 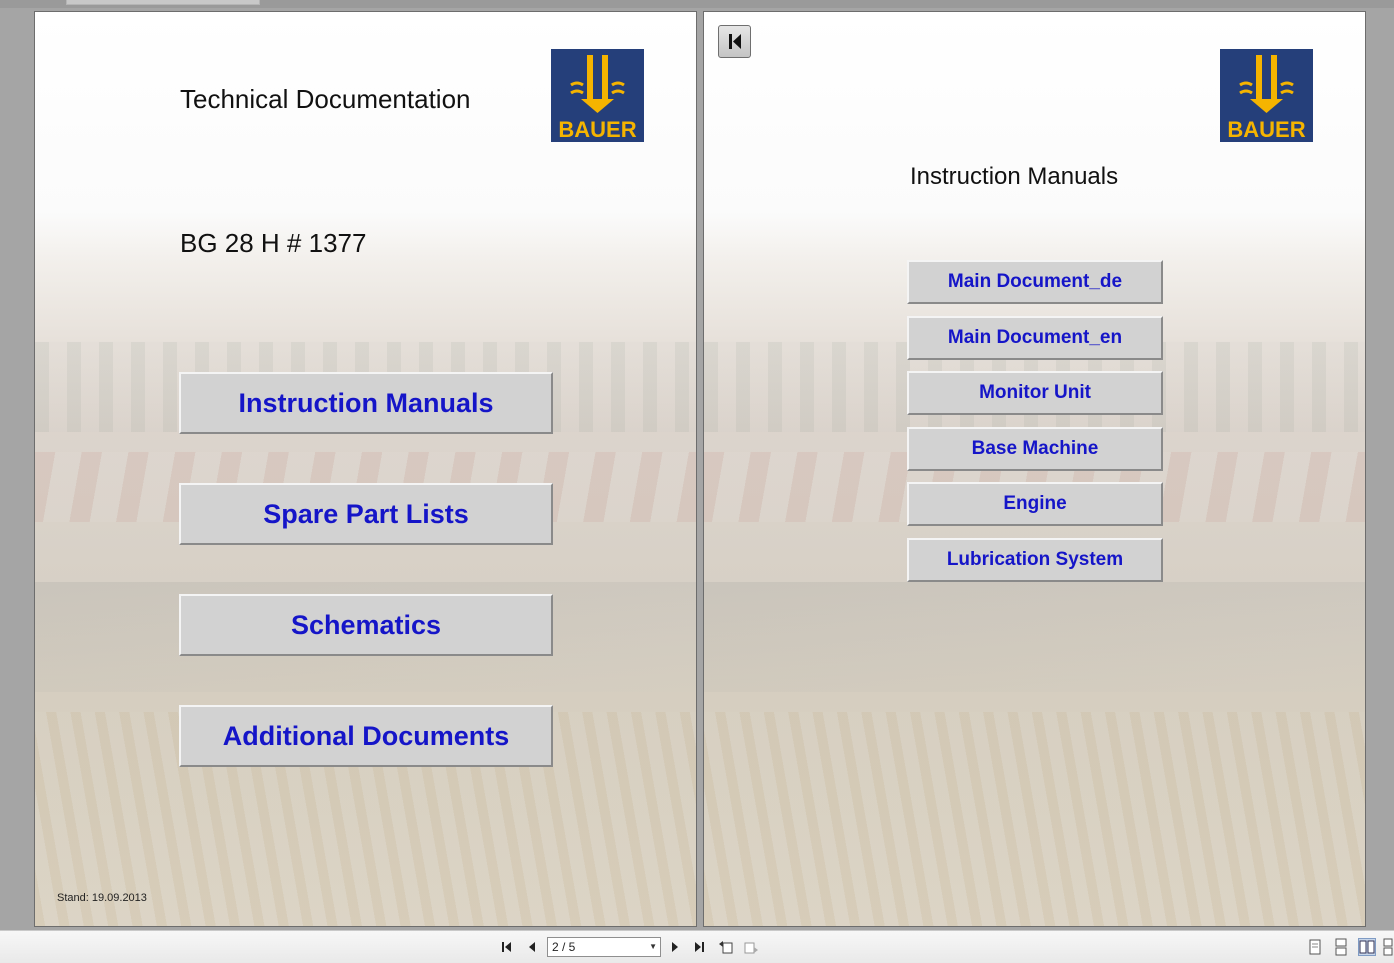 I want to click on base-machine-button: Base Machine, so click(x=1035, y=449).